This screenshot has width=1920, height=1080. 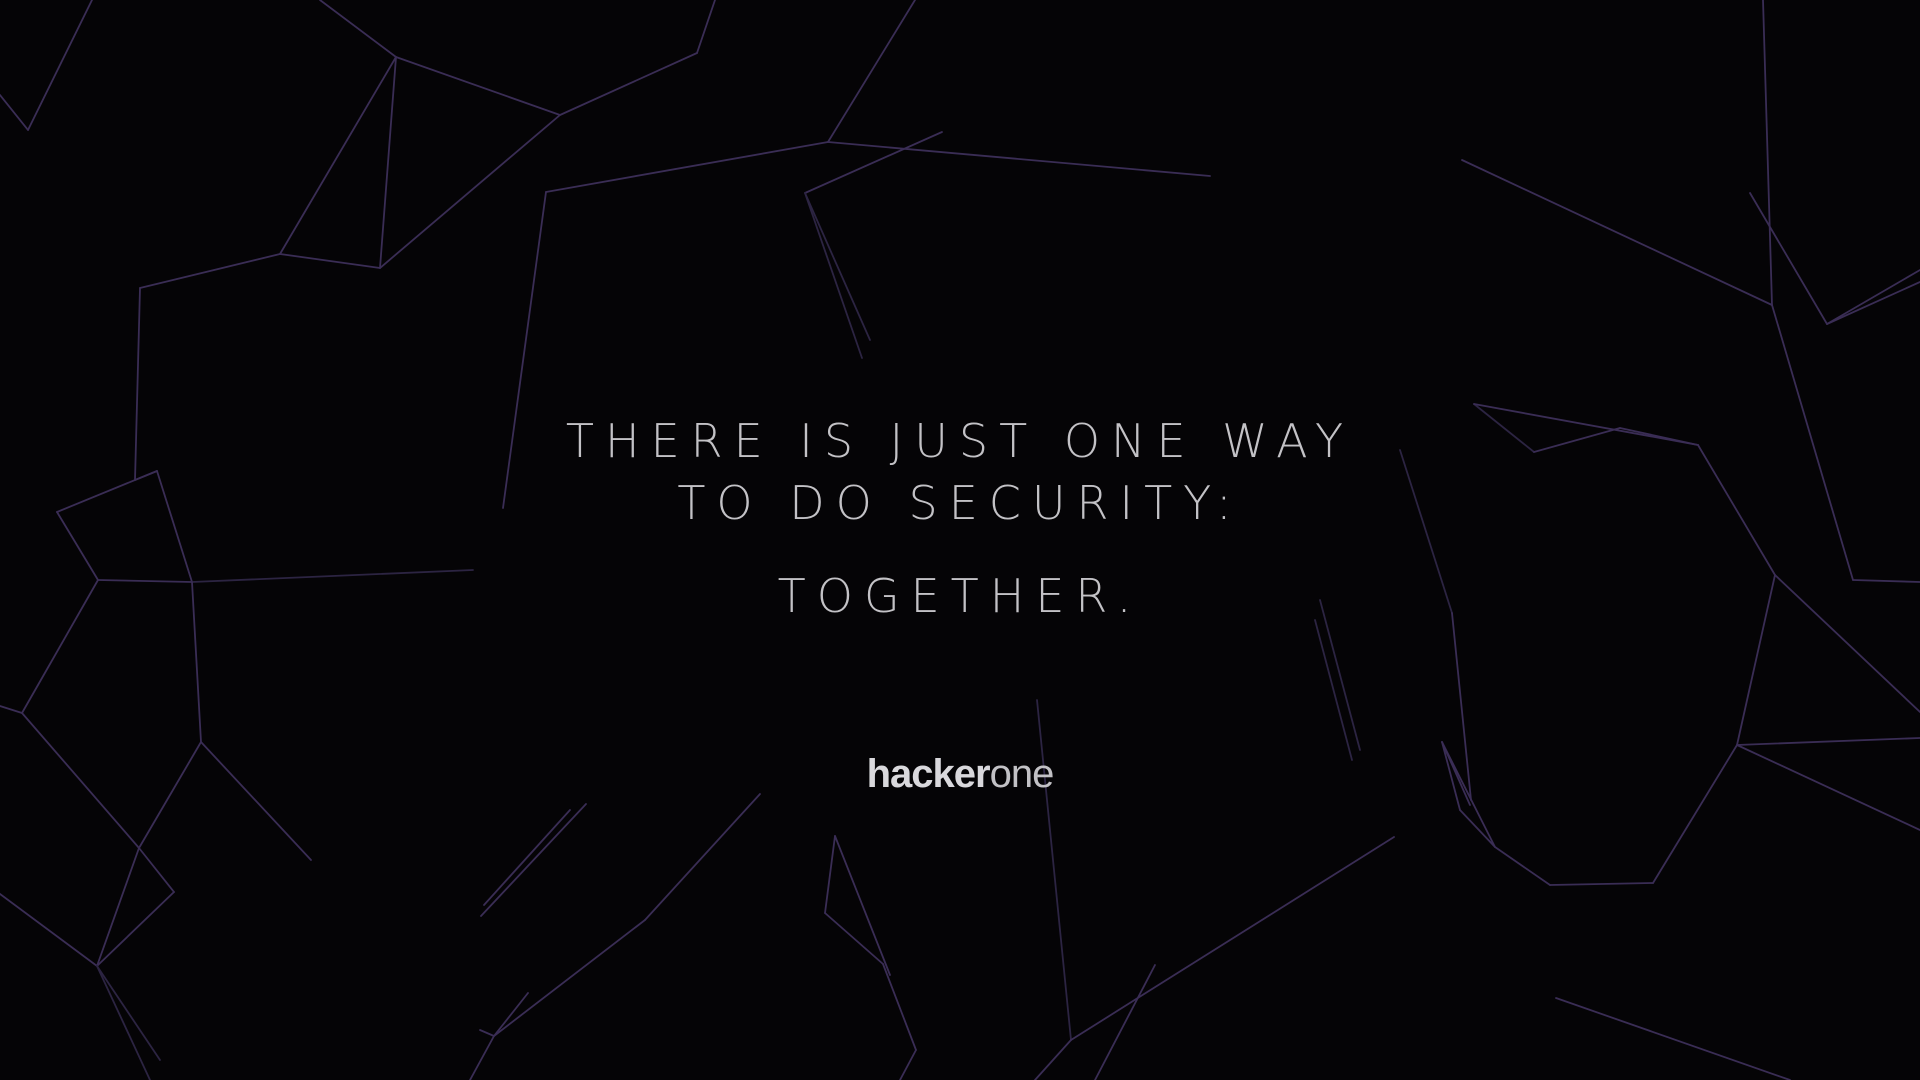 What do you see at coordinates (960, 596) in the screenshot?
I see `tagline-line-3: TOGETHER.` at bounding box center [960, 596].